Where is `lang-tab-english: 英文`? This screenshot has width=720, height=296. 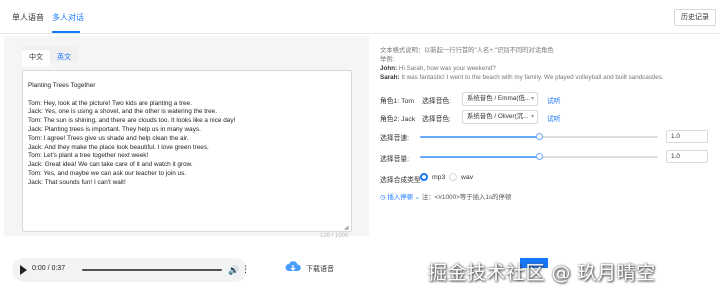 lang-tab-english: 英文 is located at coordinates (64, 58).